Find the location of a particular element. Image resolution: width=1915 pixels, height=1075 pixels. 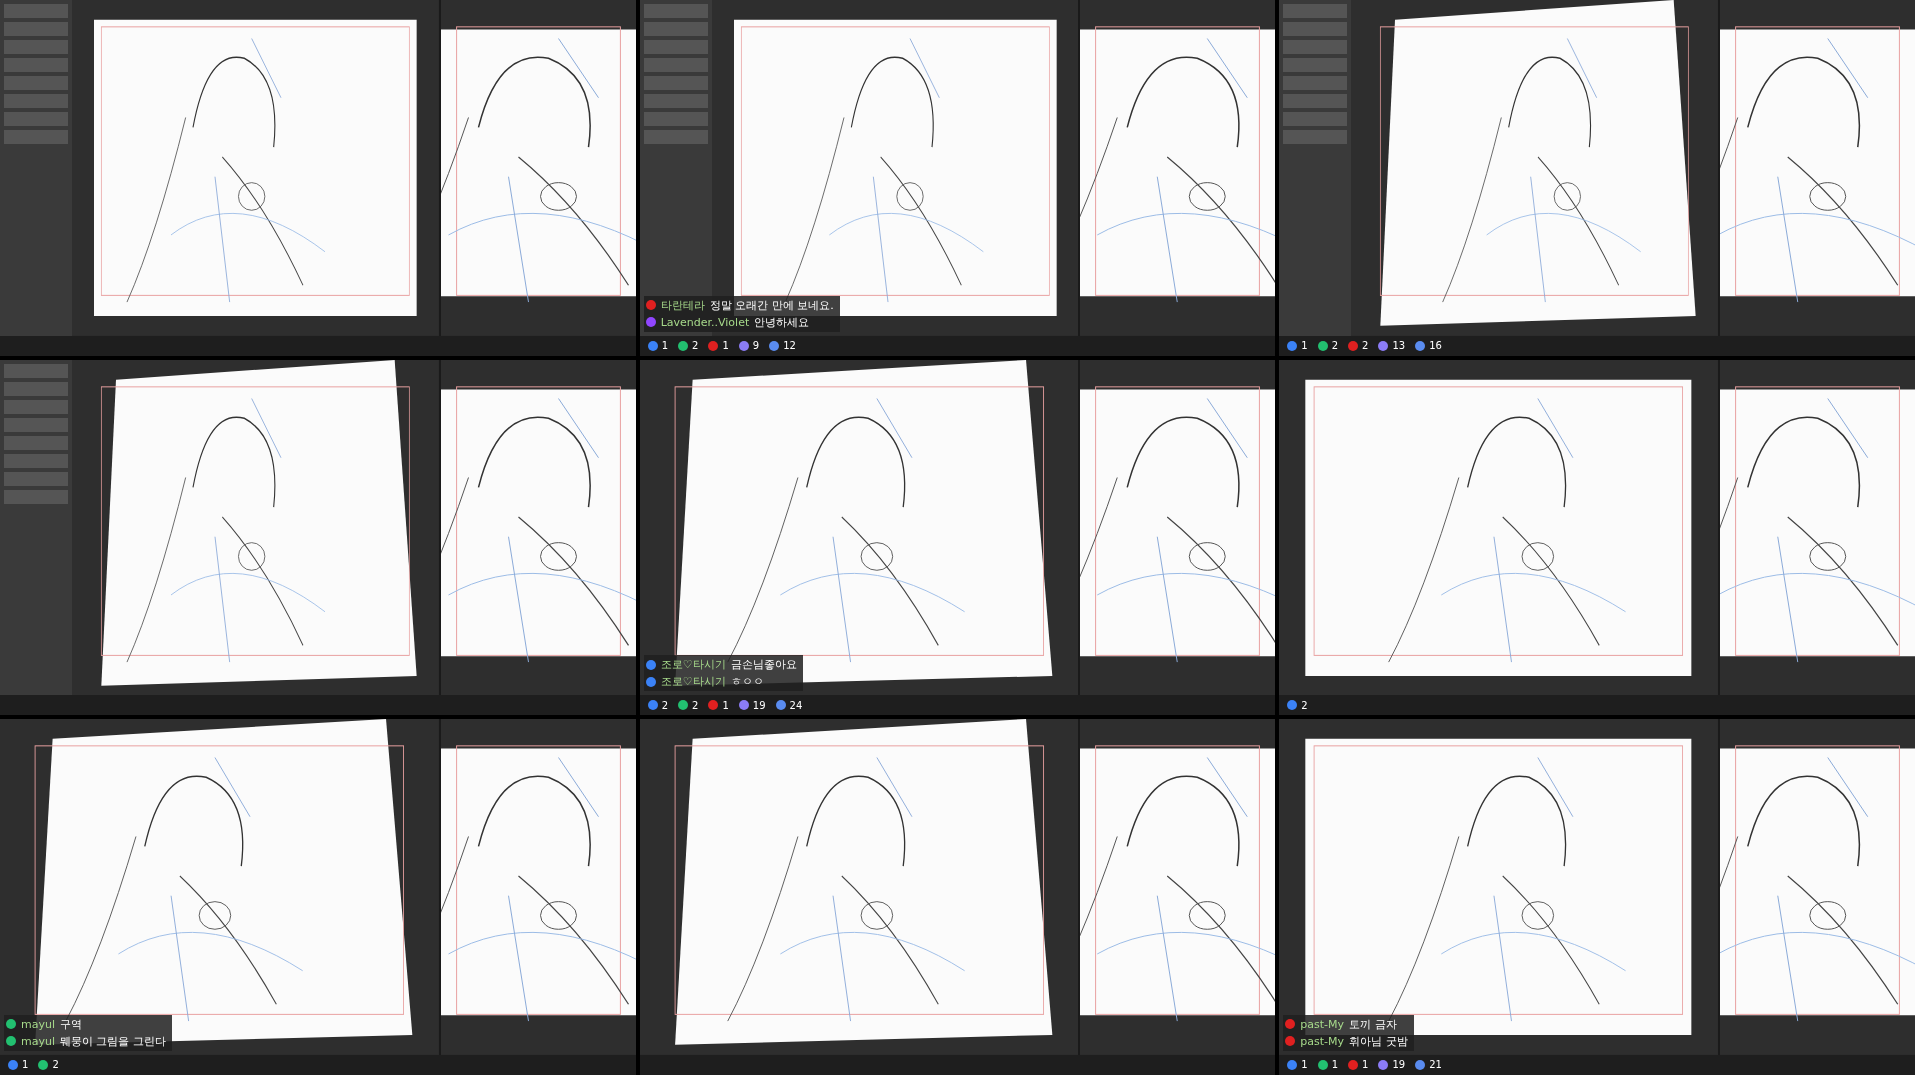

chat-message: ㅎㅇㅇ is located at coordinates (747, 682).